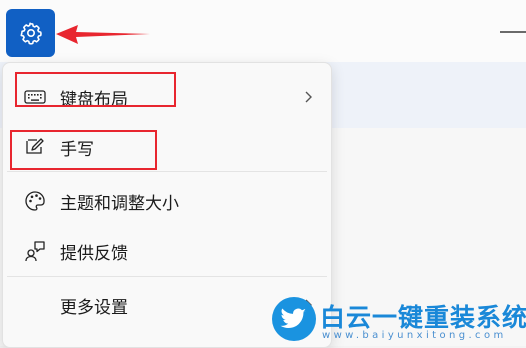  Describe the element at coordinates (103, 34) in the screenshot. I see `red-arrow-annotation` at that location.